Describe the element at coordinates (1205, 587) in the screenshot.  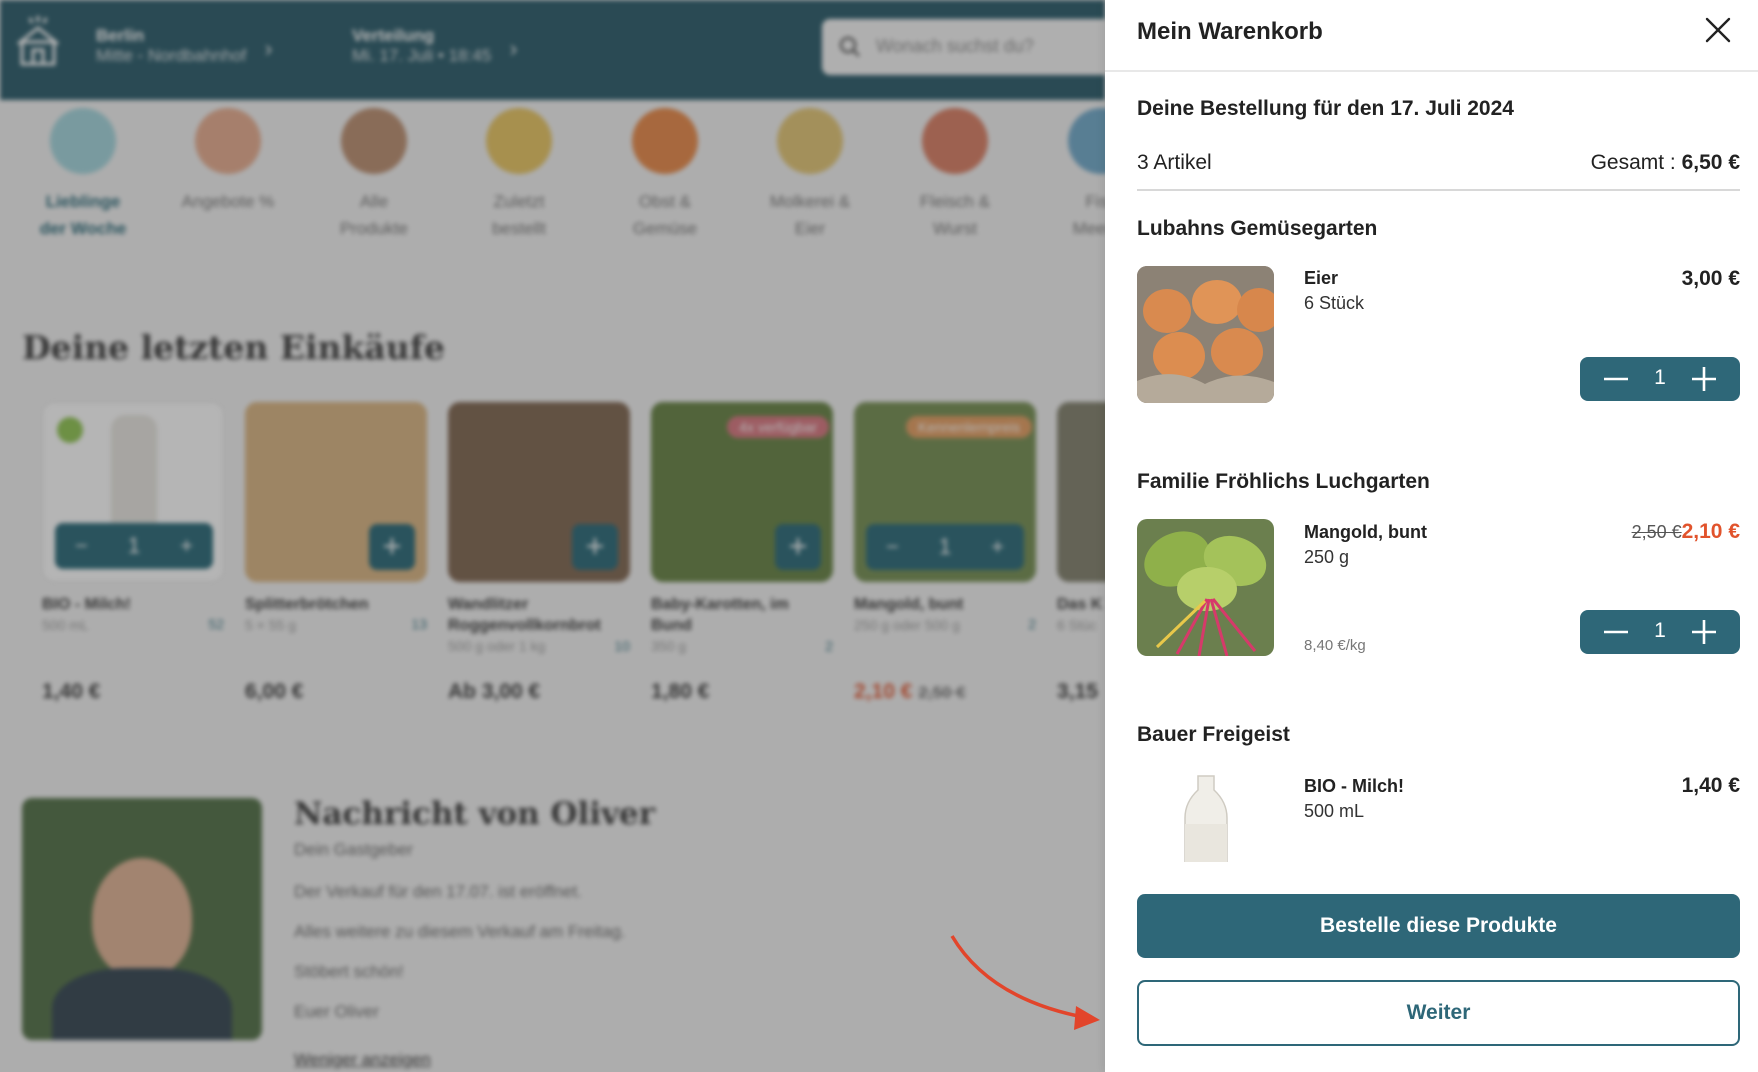
I see `chard-image` at that location.